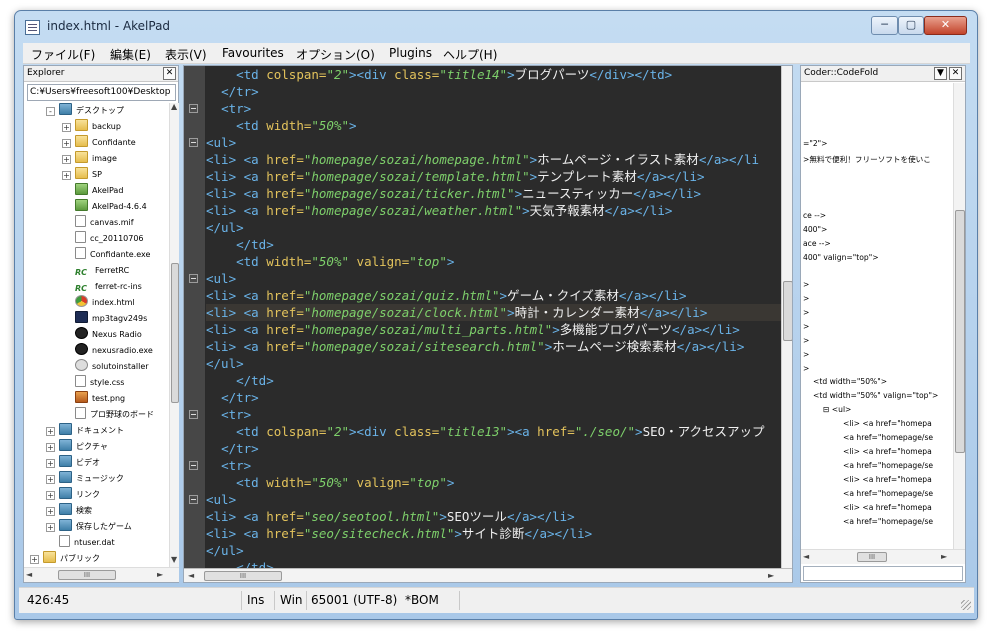 This screenshot has width=992, height=635. I want to click on tree-item: cc_20110706, so click(103, 238).